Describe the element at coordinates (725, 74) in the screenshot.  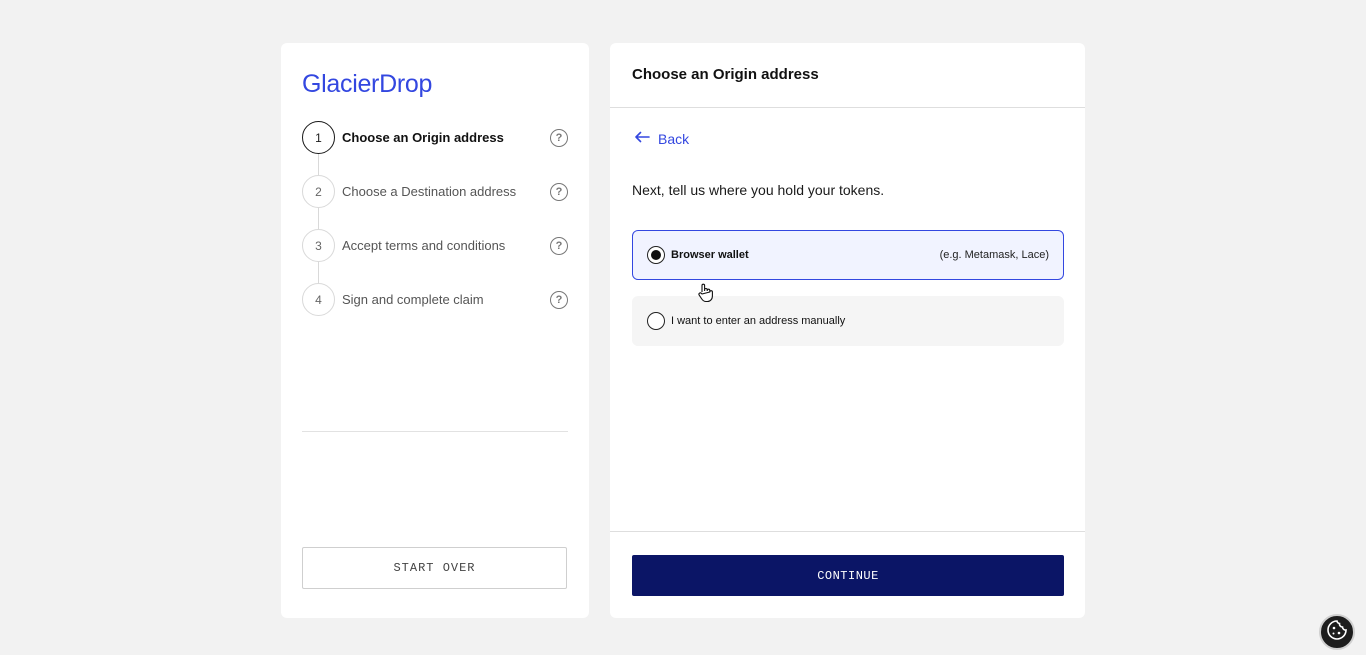
I see `page-title: Choose an Origin address` at that location.